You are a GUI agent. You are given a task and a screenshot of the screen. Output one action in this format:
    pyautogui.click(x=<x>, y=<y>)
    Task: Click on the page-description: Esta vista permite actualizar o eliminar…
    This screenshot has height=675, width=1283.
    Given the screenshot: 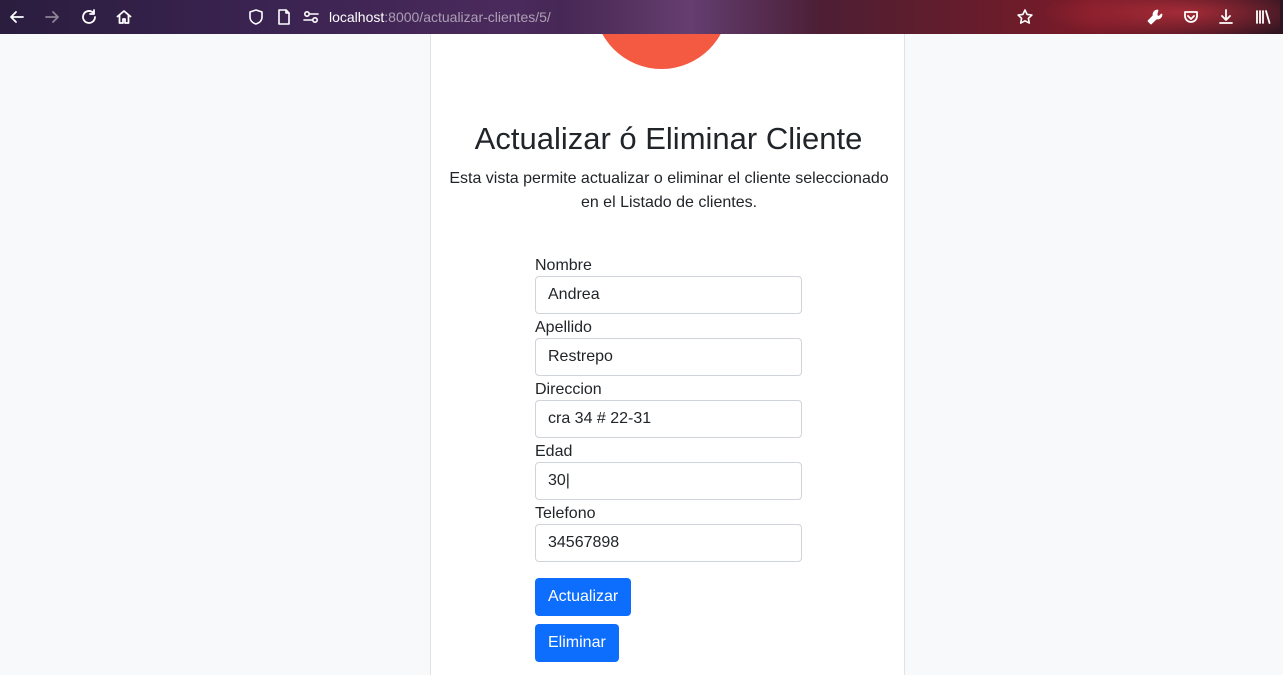 What is the action you would take?
    pyautogui.click(x=669, y=190)
    